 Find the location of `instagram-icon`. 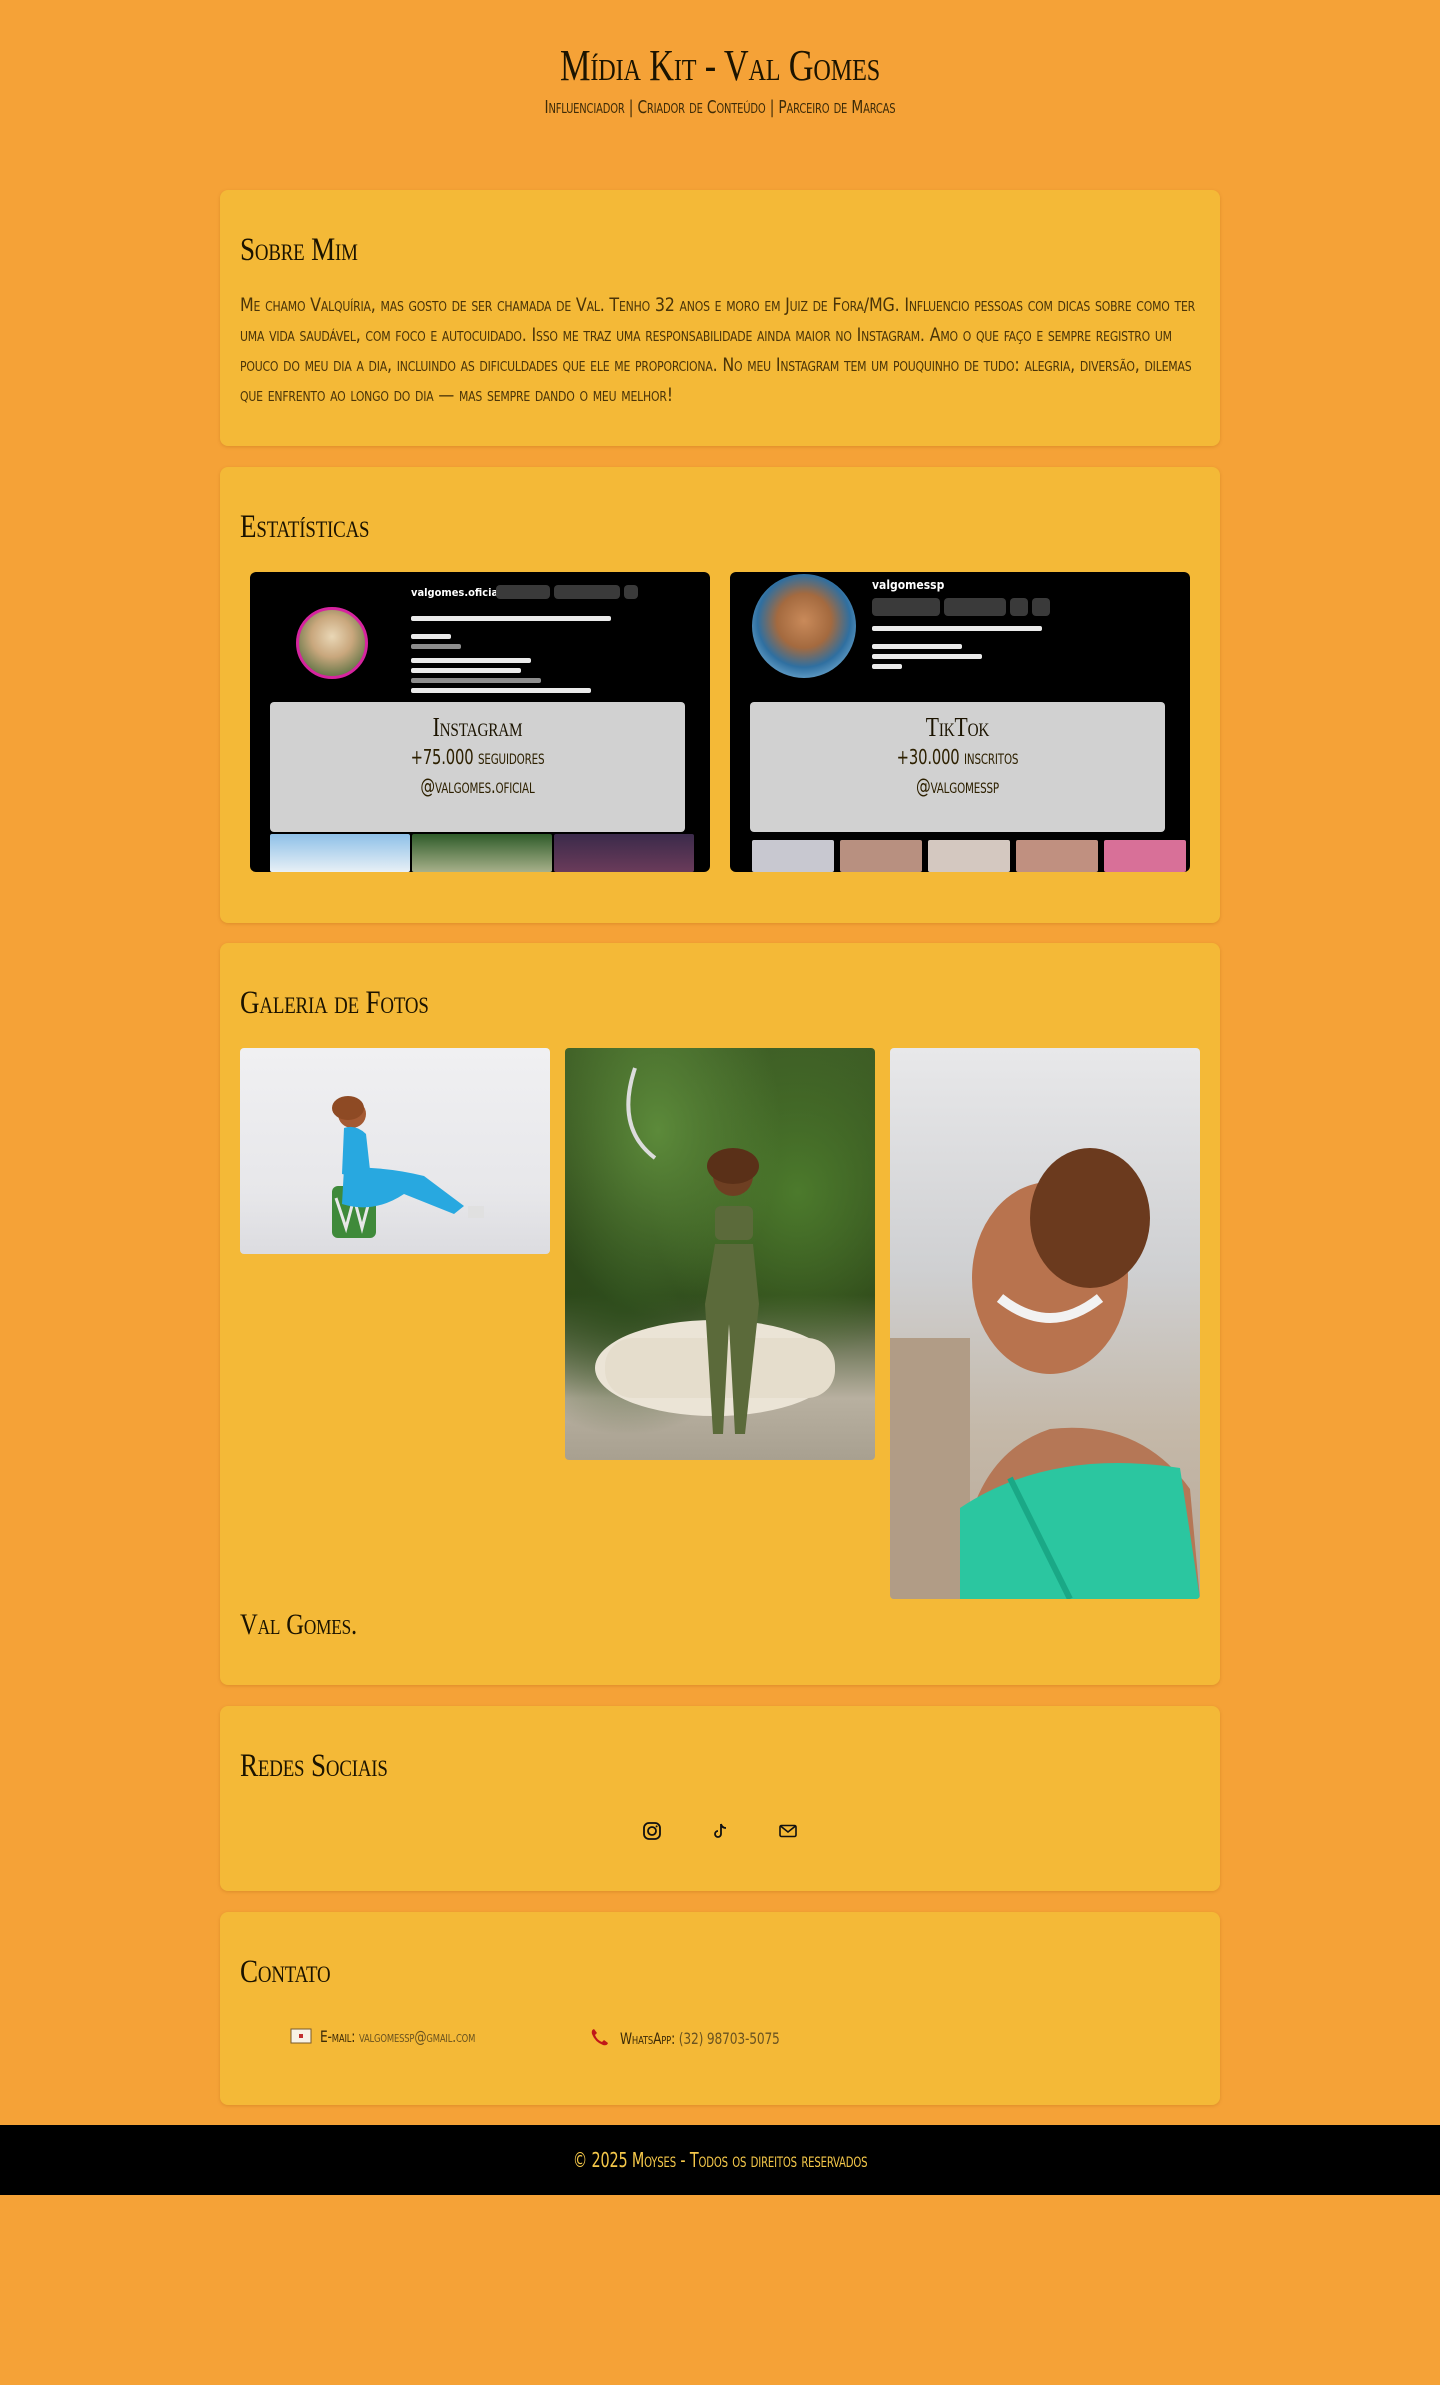

instagram-icon is located at coordinates (652, 1833).